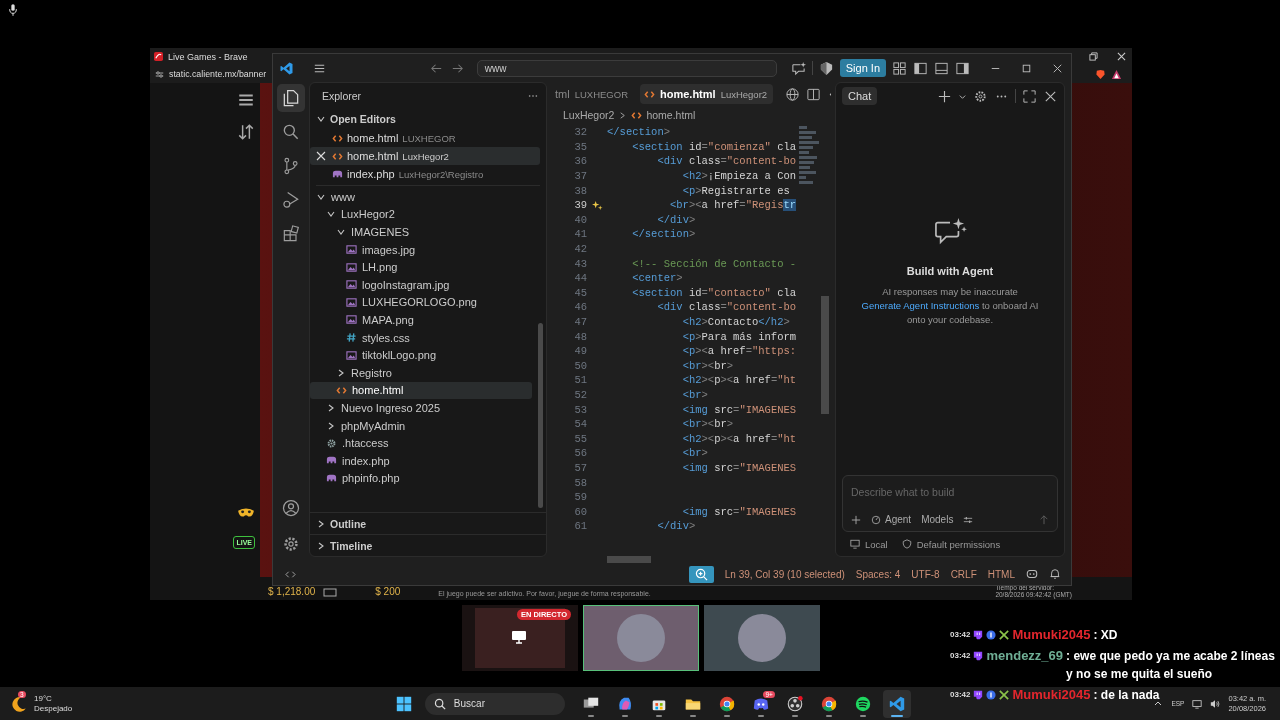 This screenshot has width=1280, height=720. What do you see at coordinates (920, 306) in the screenshot?
I see `agent-instructions-link: Generate Agent Instructions` at bounding box center [920, 306].